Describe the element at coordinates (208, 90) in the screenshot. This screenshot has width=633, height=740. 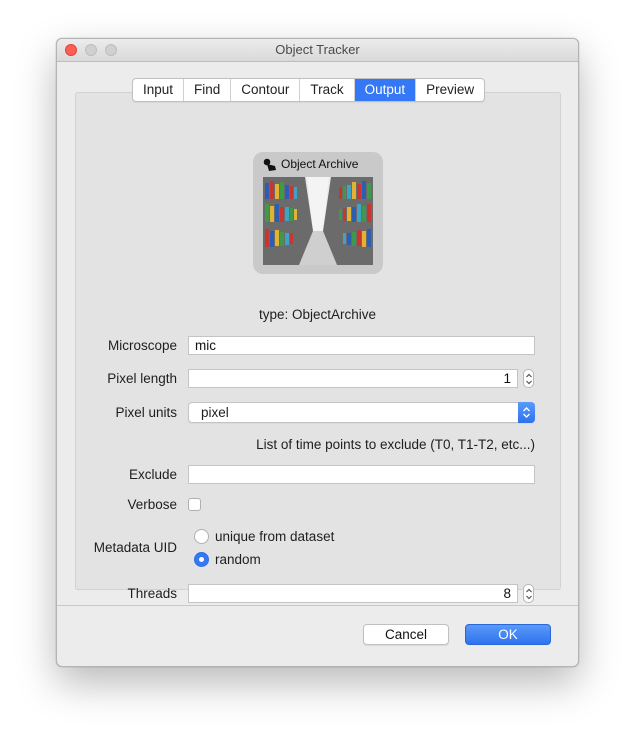
I see `tab-find: Find` at that location.